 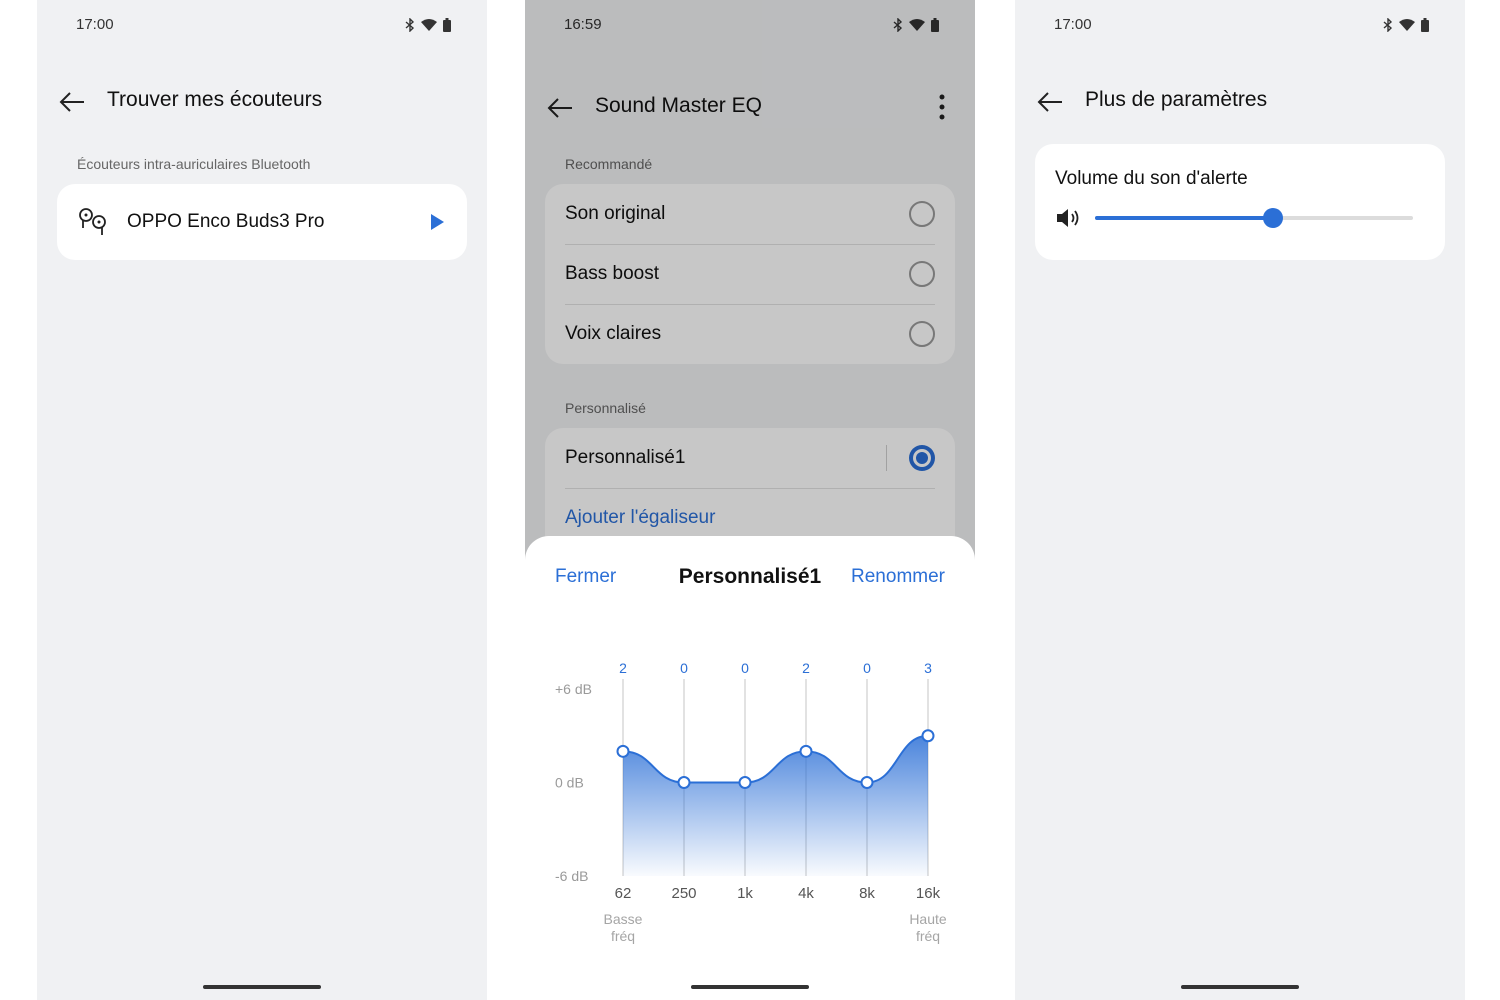 What do you see at coordinates (806, 893) in the screenshot?
I see `eq-frequency-label: 4k` at bounding box center [806, 893].